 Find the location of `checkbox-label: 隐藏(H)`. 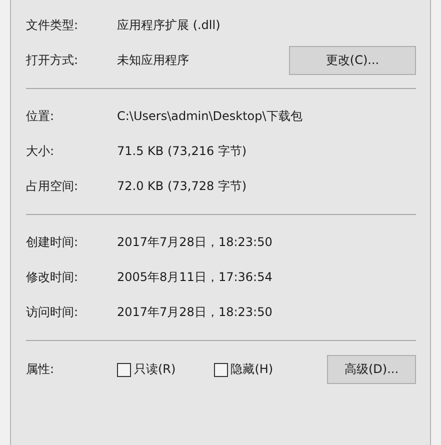

checkbox-label: 隐藏(H) is located at coordinates (252, 369).